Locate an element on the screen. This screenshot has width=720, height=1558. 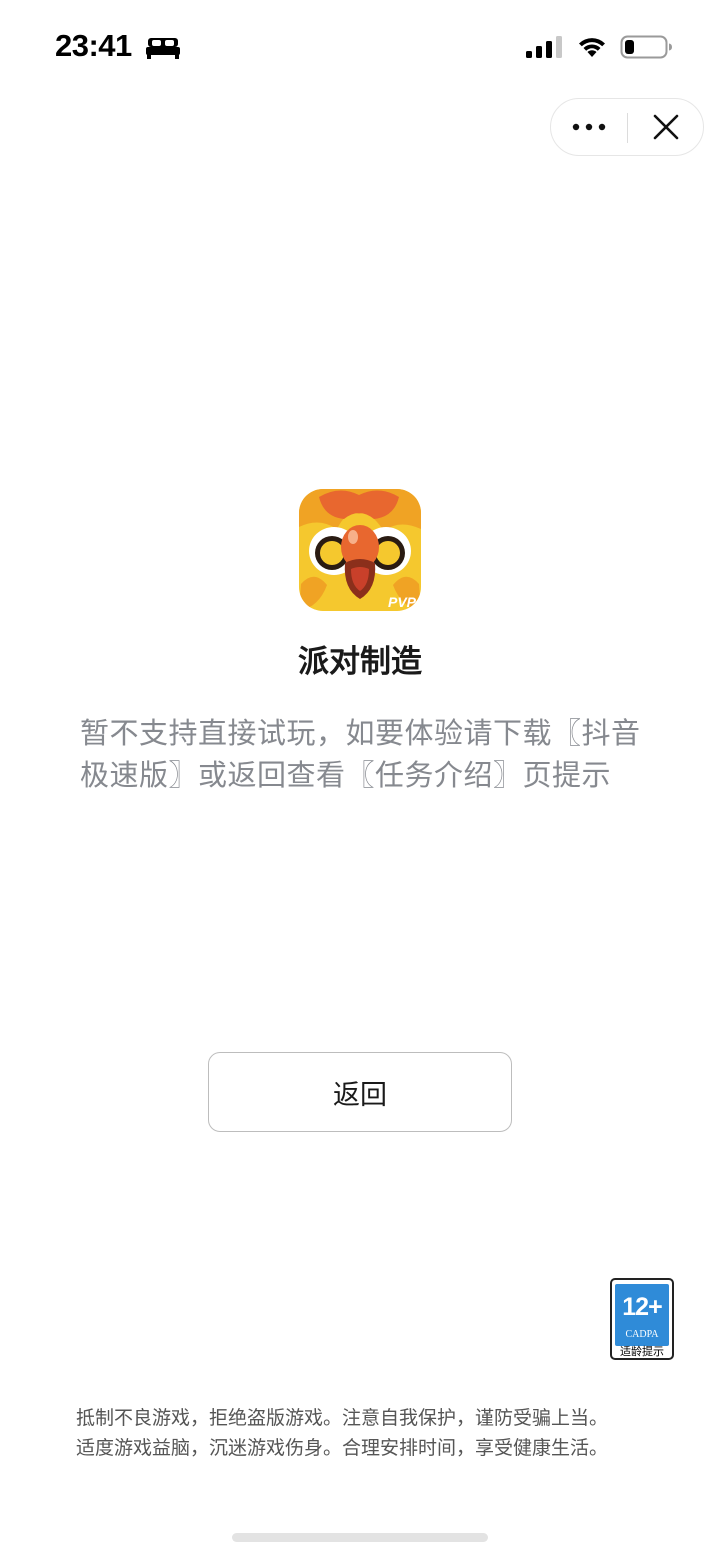
age-rating-panel: 12+ CADPA is located at coordinates (642, 1315).